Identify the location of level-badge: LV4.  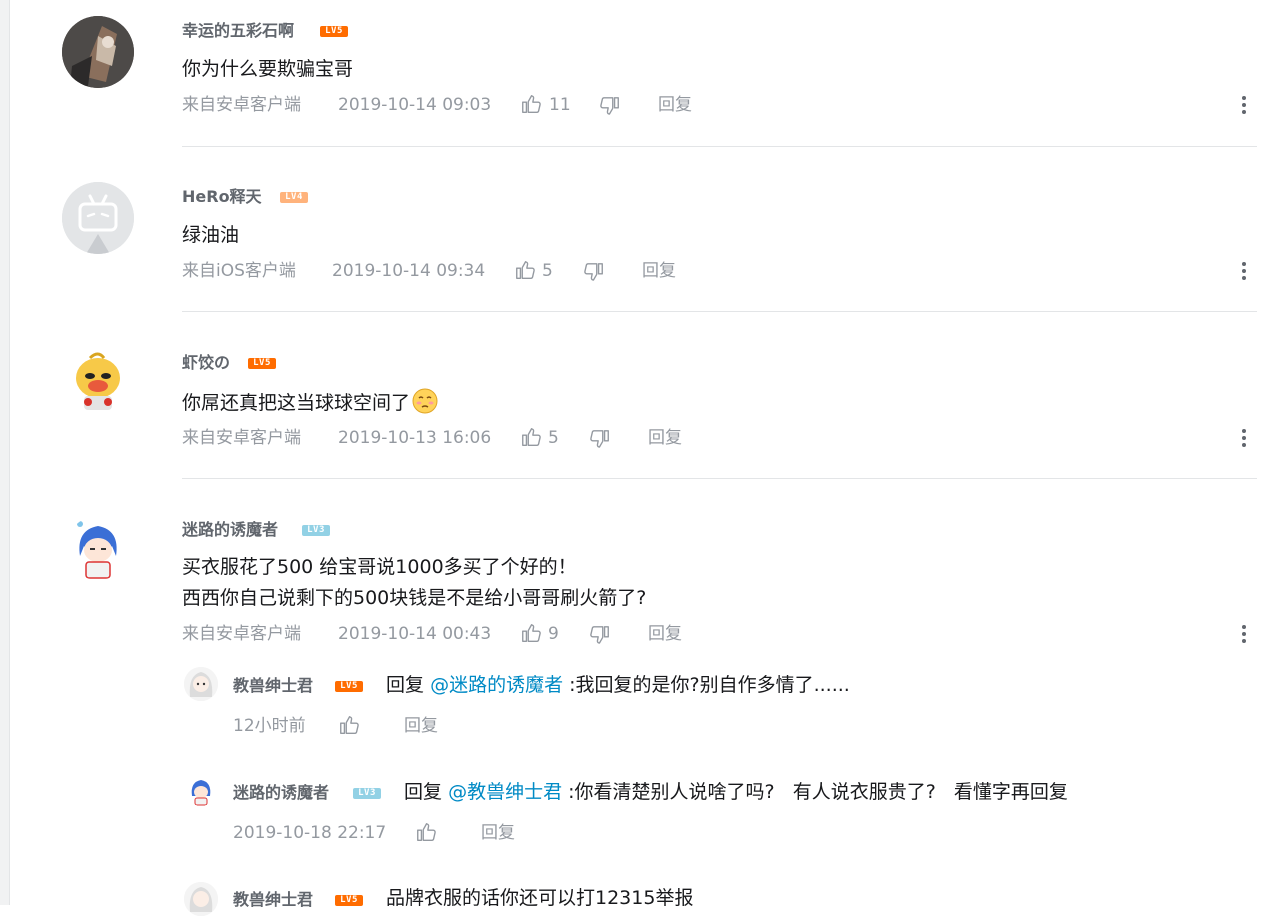
(294, 197).